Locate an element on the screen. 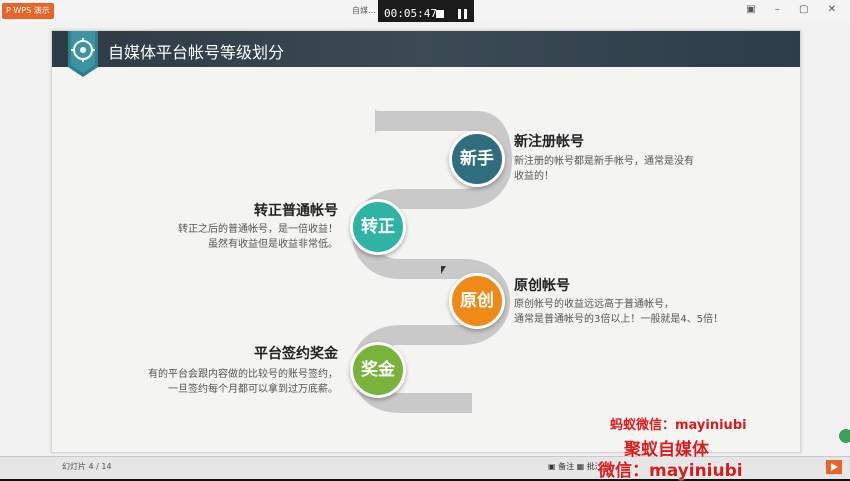 The width and height of the screenshot is (850, 481). status-bar-tools: ▣ 备注 ▦ 批注 is located at coordinates (575, 466).